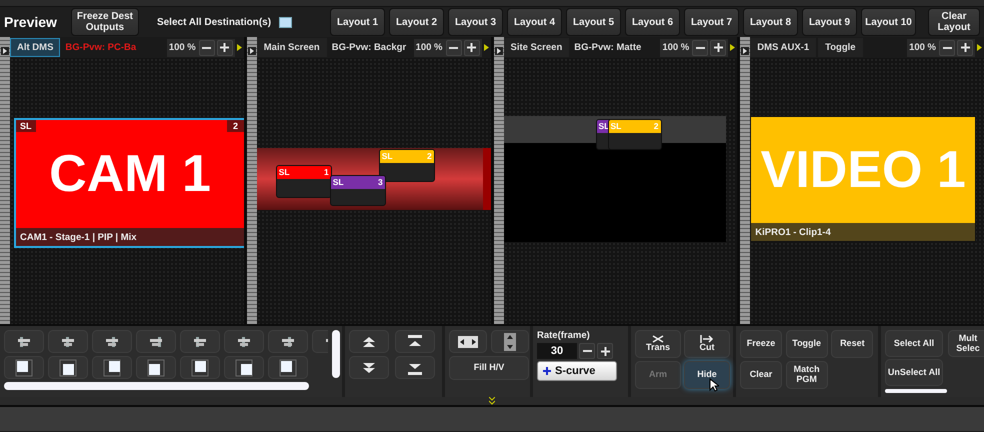 The width and height of the screenshot is (984, 432). What do you see at coordinates (914, 372) in the screenshot?
I see `select-button: UnSelect All` at bounding box center [914, 372].